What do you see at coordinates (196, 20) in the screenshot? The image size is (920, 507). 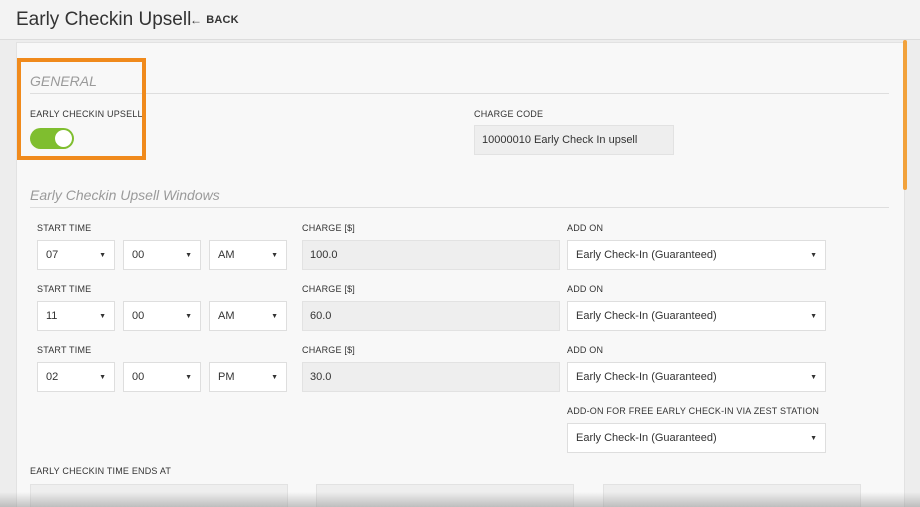 I see `back-arrow-icon: ←` at bounding box center [196, 20].